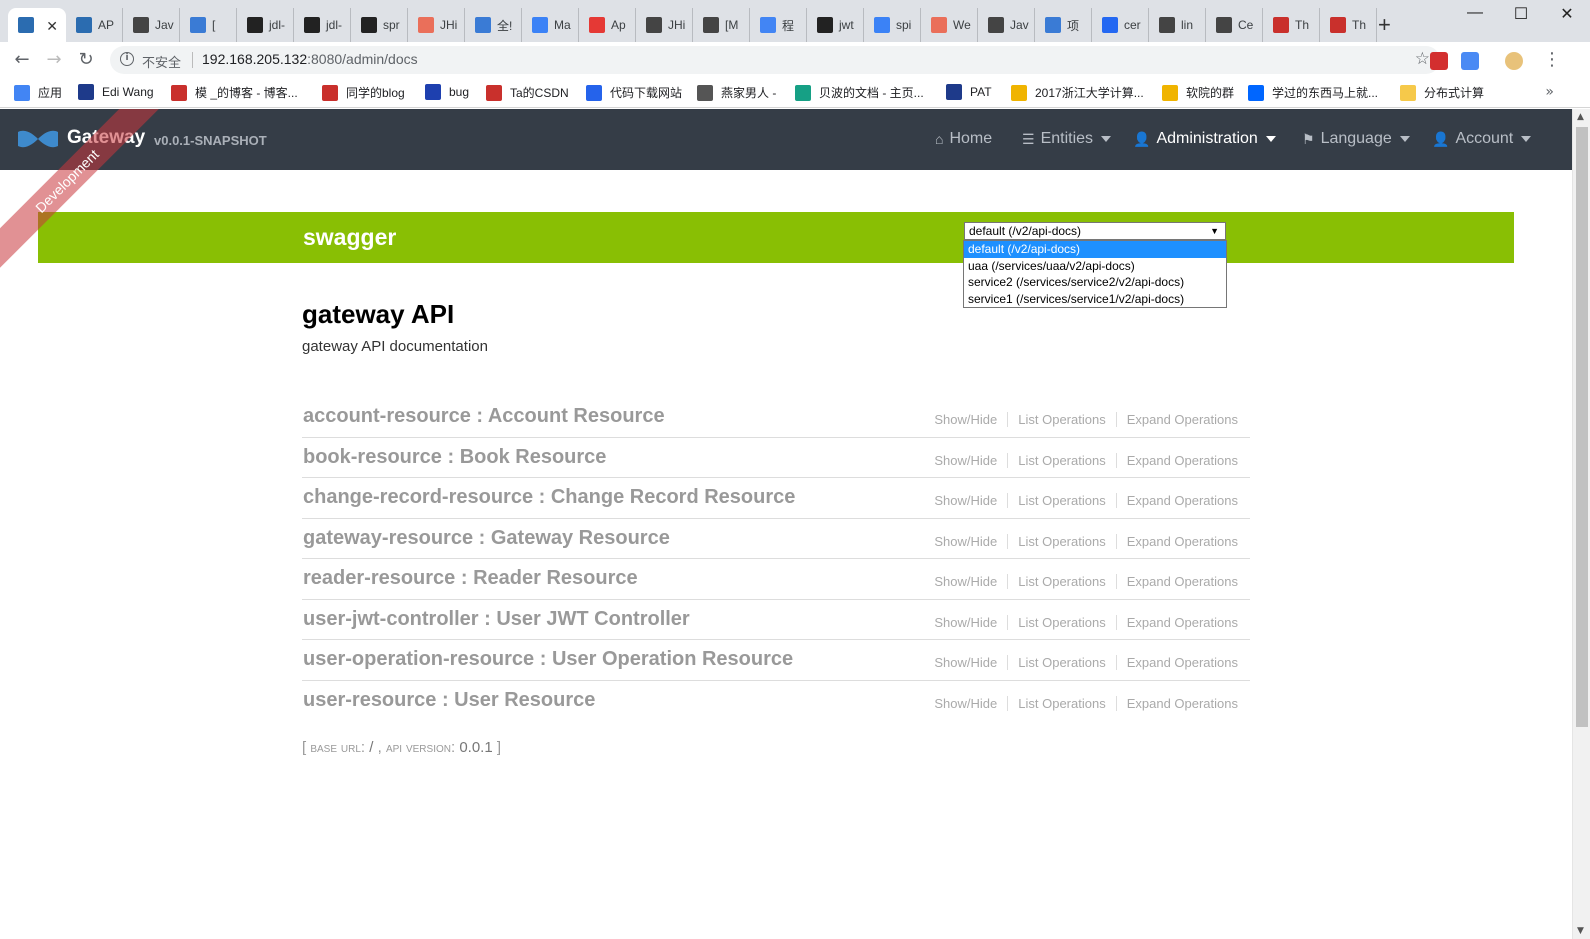 The width and height of the screenshot is (1590, 939). I want to click on browser-tab: Ap, so click(607, 25).